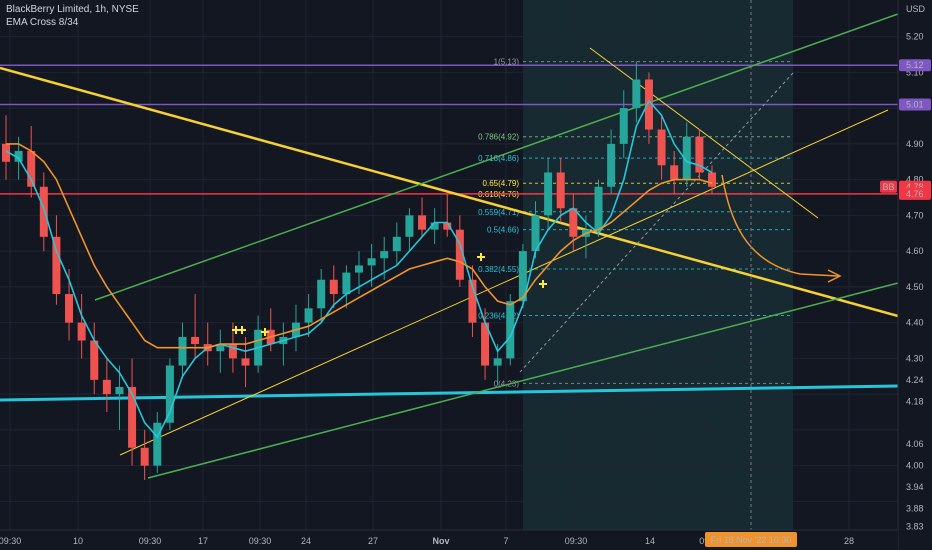 The width and height of the screenshot is (932, 550). I want to click on price-tick-label: 4.06, so click(915, 444).